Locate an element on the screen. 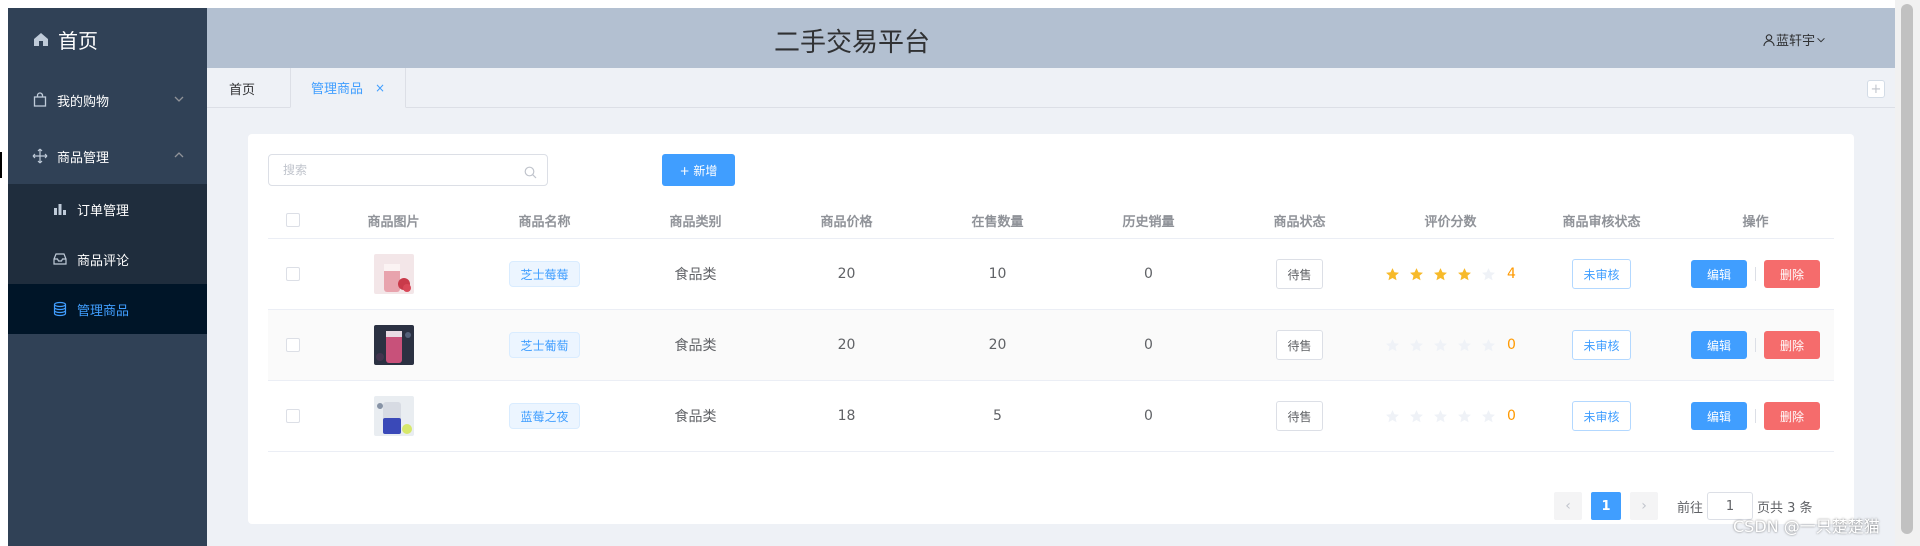 Image resolution: width=1920 pixels, height=546 pixels. action-divider is located at coordinates (1755, 345).